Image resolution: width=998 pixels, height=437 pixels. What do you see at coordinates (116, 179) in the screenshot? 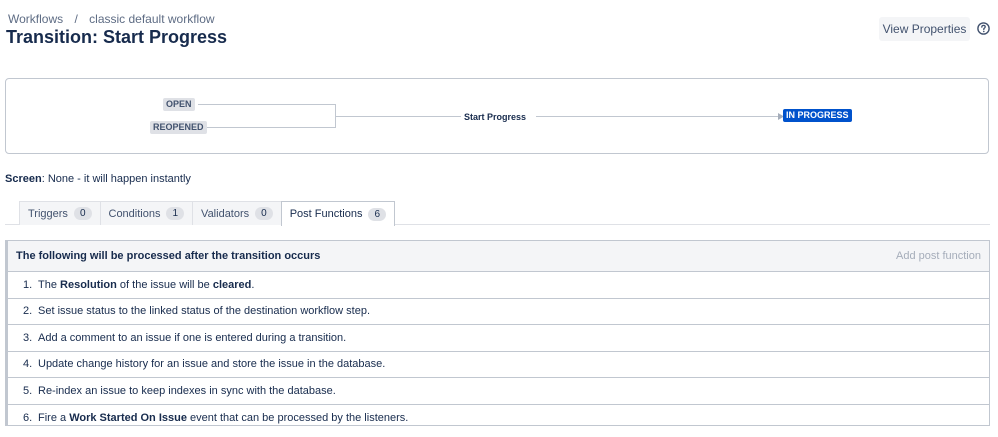
I see `screen-value: : None - it will happen instantly` at bounding box center [116, 179].